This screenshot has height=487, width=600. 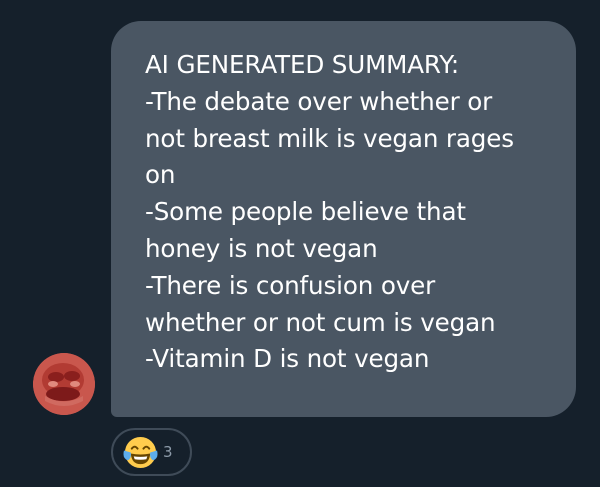 I want to click on message-line: on, so click(x=160, y=175).